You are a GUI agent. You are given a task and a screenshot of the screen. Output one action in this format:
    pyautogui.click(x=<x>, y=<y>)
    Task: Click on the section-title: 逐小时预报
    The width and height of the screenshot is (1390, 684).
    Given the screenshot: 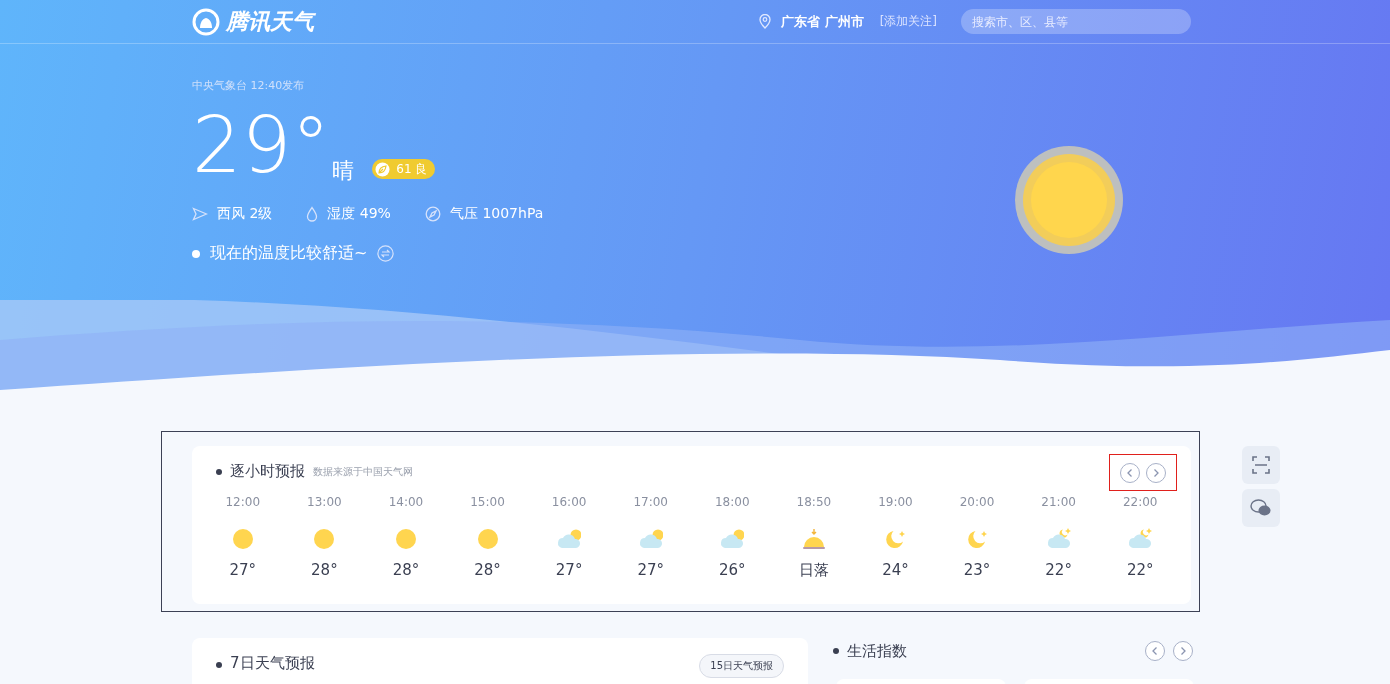 What is the action you would take?
    pyautogui.click(x=267, y=471)
    